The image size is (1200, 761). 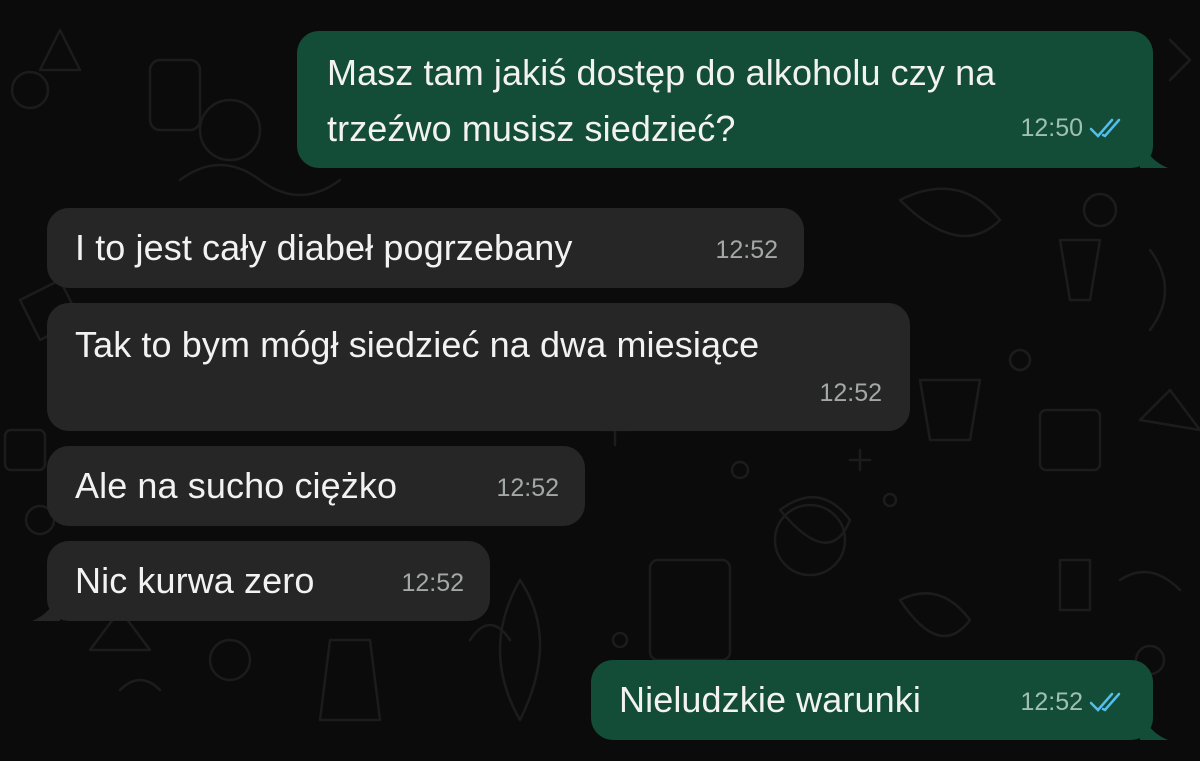 What do you see at coordinates (417, 344) in the screenshot?
I see `message-text-line: Tak to bym mógł siedzieć na dwa miesiące` at bounding box center [417, 344].